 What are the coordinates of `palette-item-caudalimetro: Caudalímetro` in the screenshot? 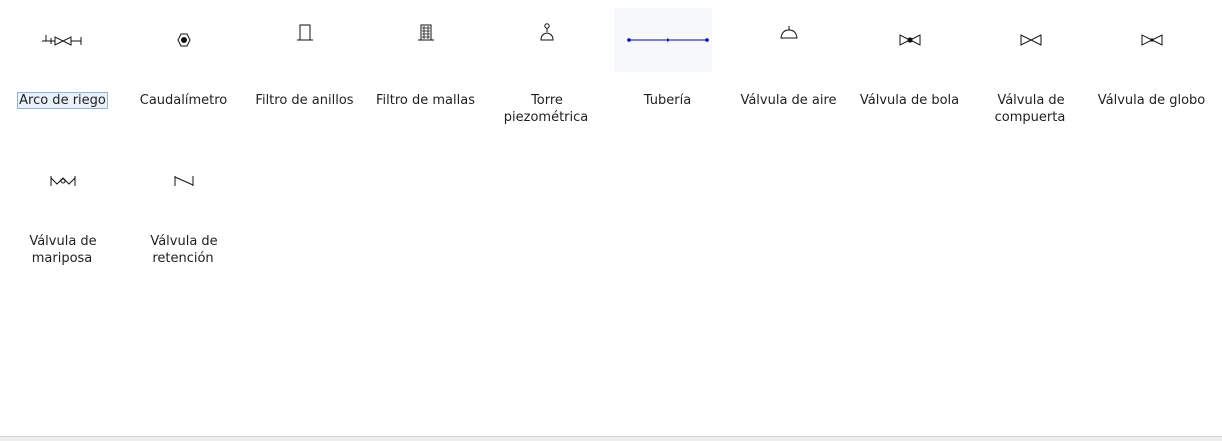 It's located at (183, 69).